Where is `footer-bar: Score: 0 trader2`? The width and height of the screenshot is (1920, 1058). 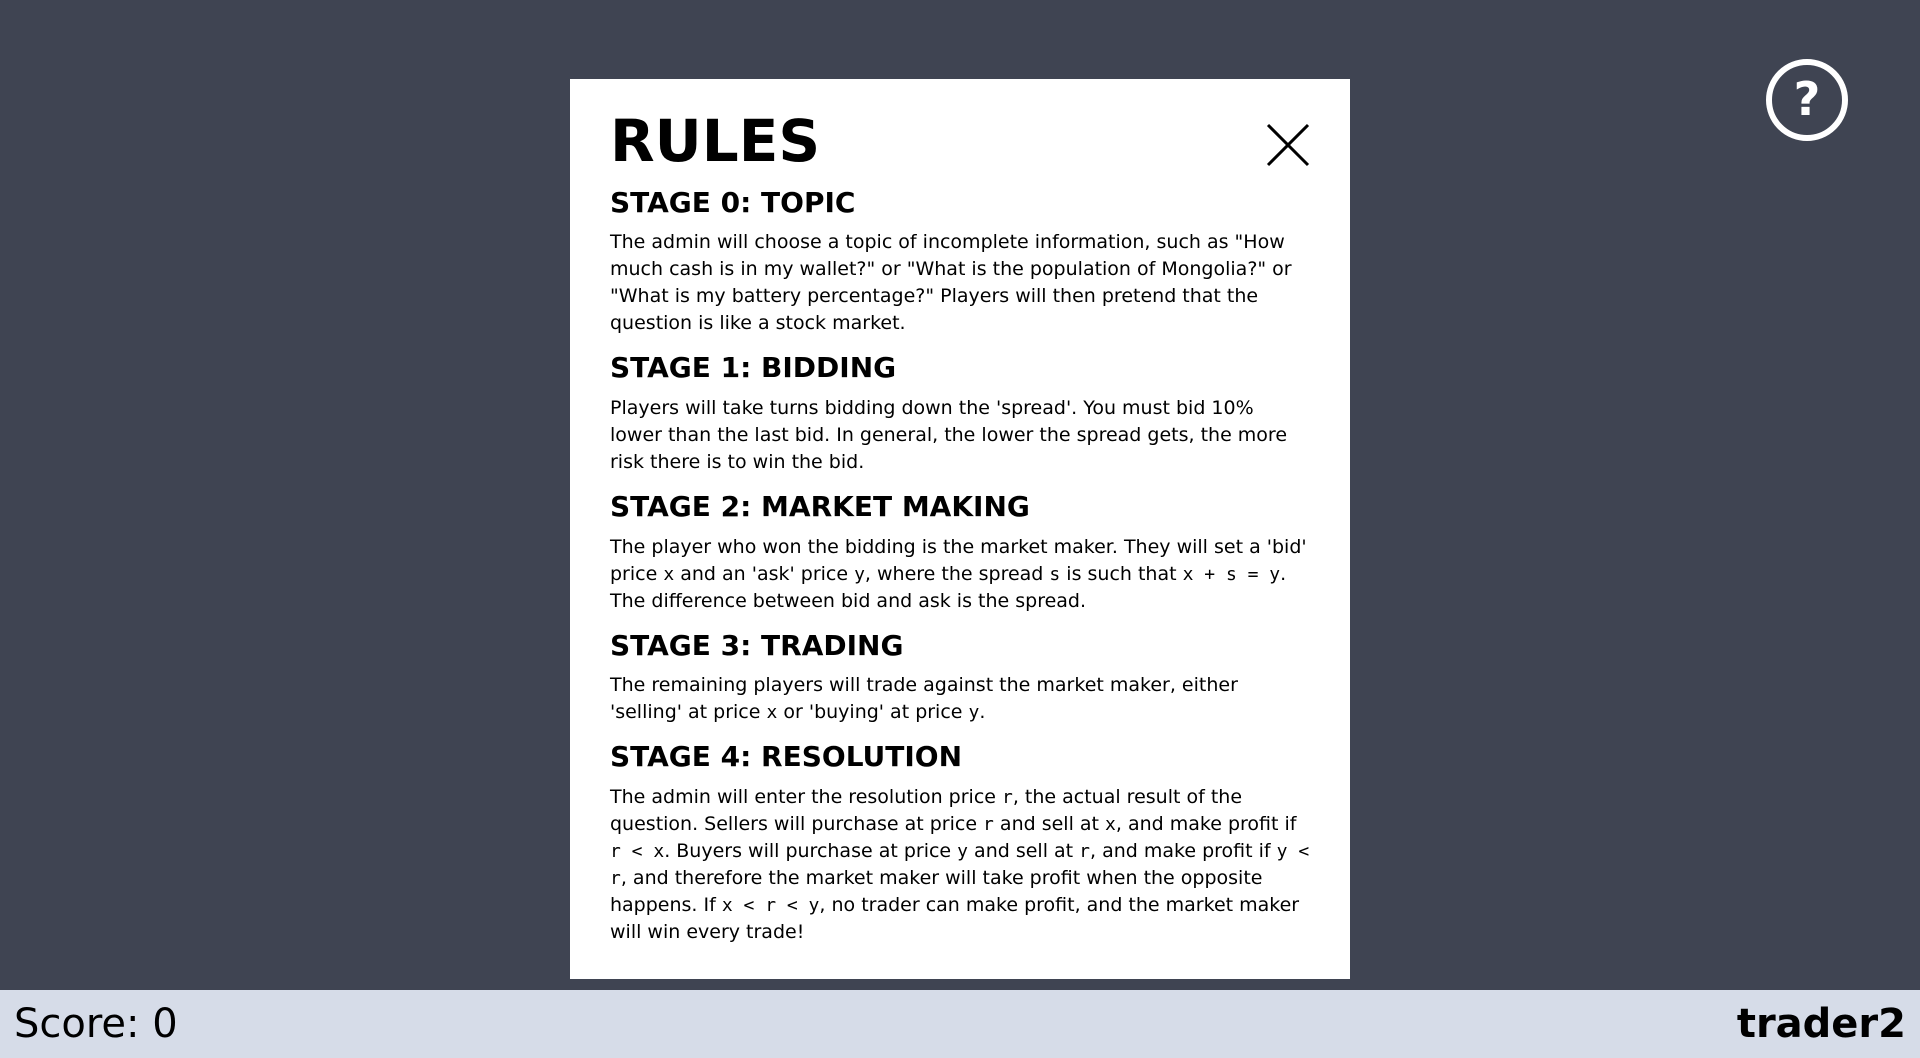
footer-bar: Score: 0 trader2 is located at coordinates (960, 1024).